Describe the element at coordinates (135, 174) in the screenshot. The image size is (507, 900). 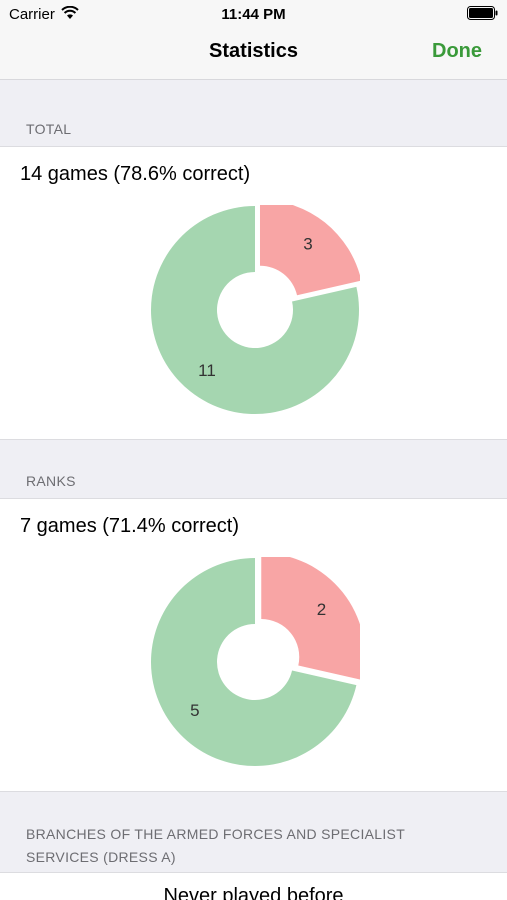
I see `total-summary: 14 games (78.6% correct)` at that location.